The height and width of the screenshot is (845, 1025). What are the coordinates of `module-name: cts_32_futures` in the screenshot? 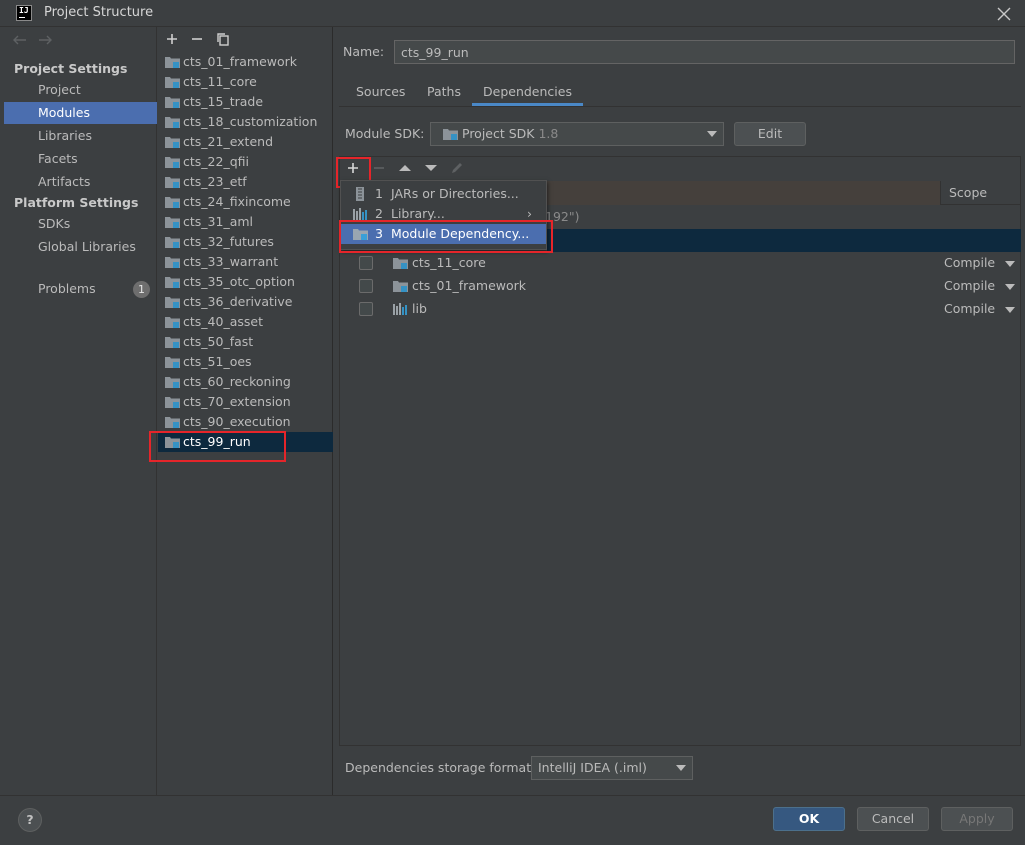 It's located at (228, 241).